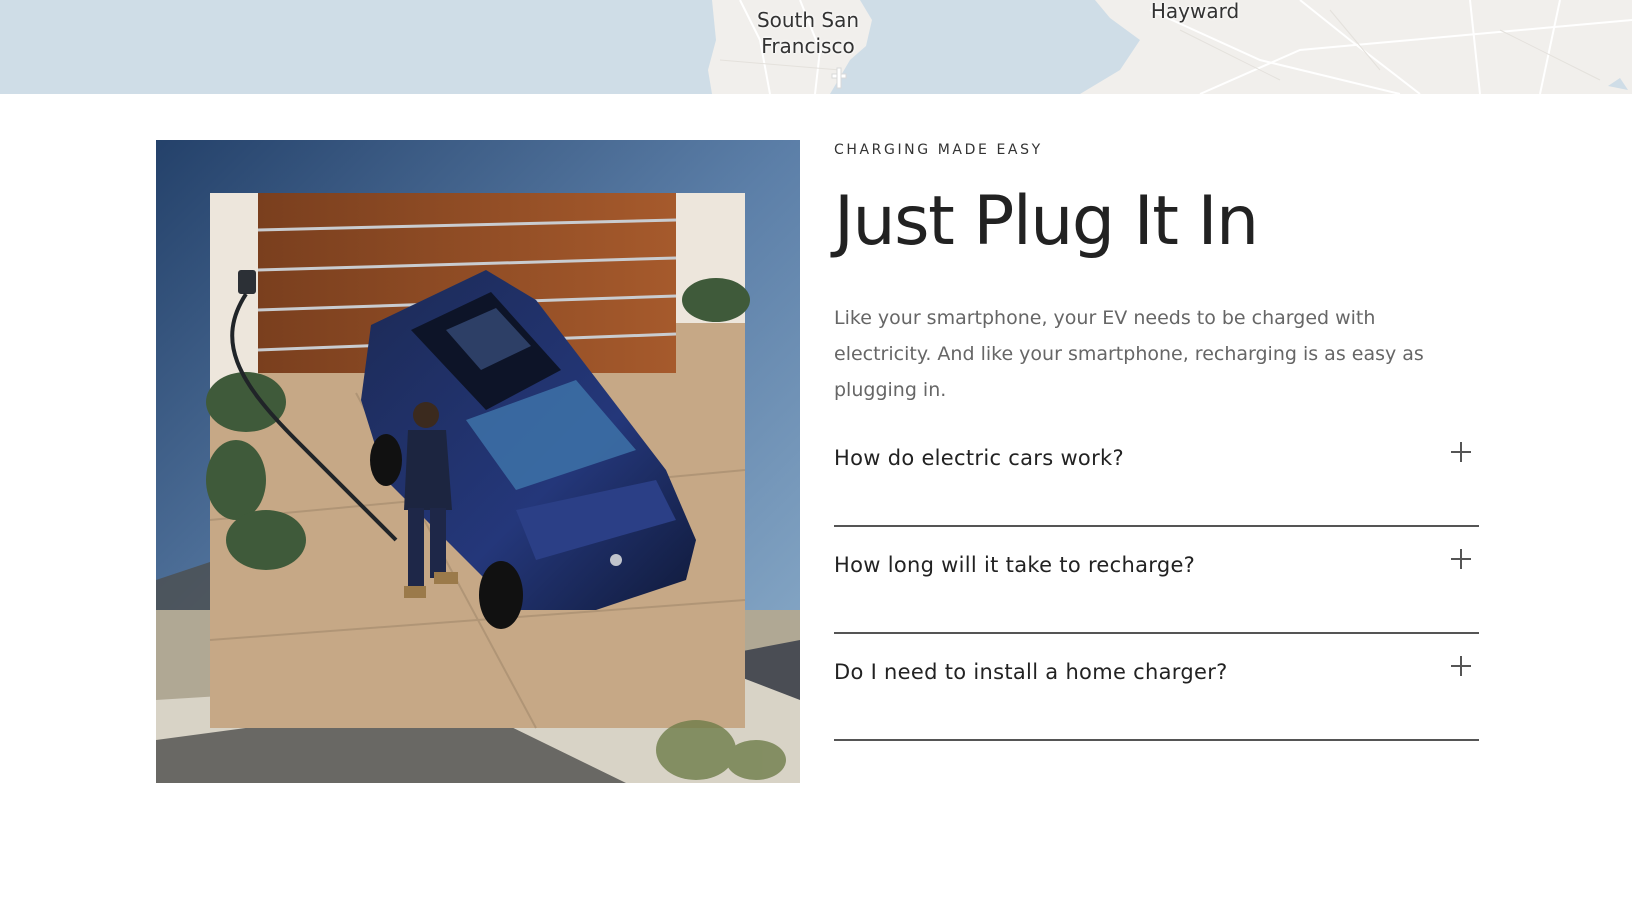 This screenshot has width=1632, height=918. What do you see at coordinates (1195, 11) in the screenshot?
I see `map-label-hayward: Hayward` at bounding box center [1195, 11].